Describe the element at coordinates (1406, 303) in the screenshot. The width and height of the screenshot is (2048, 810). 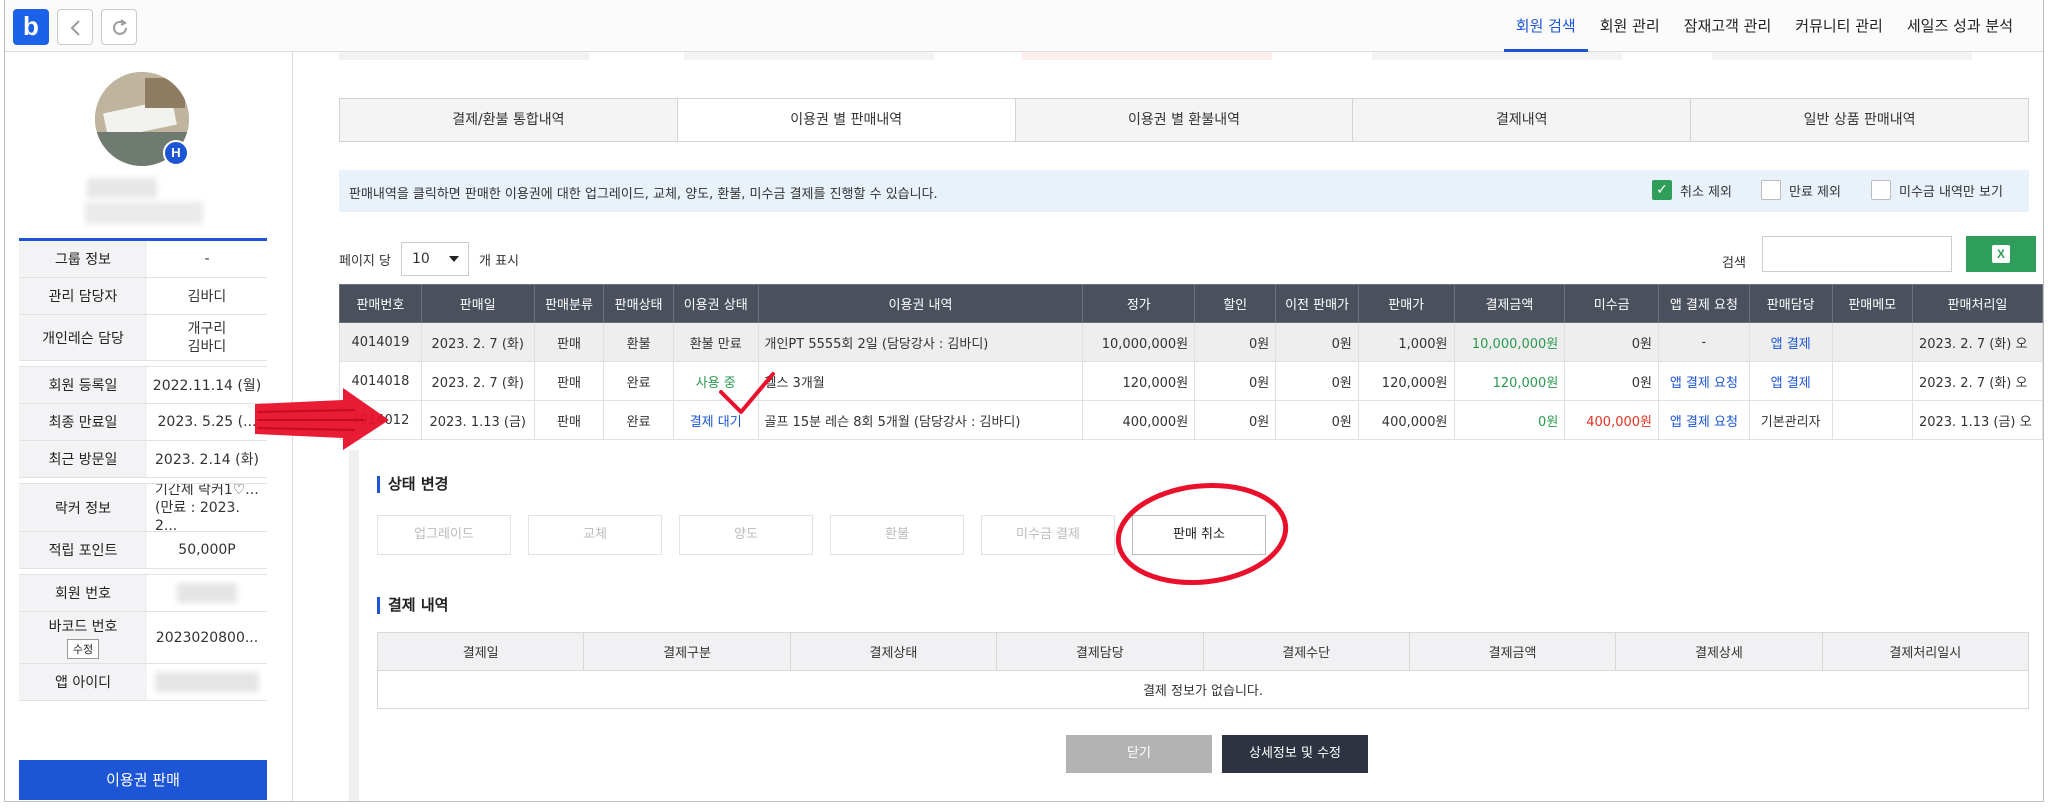
I see `column-header: 판매가` at that location.